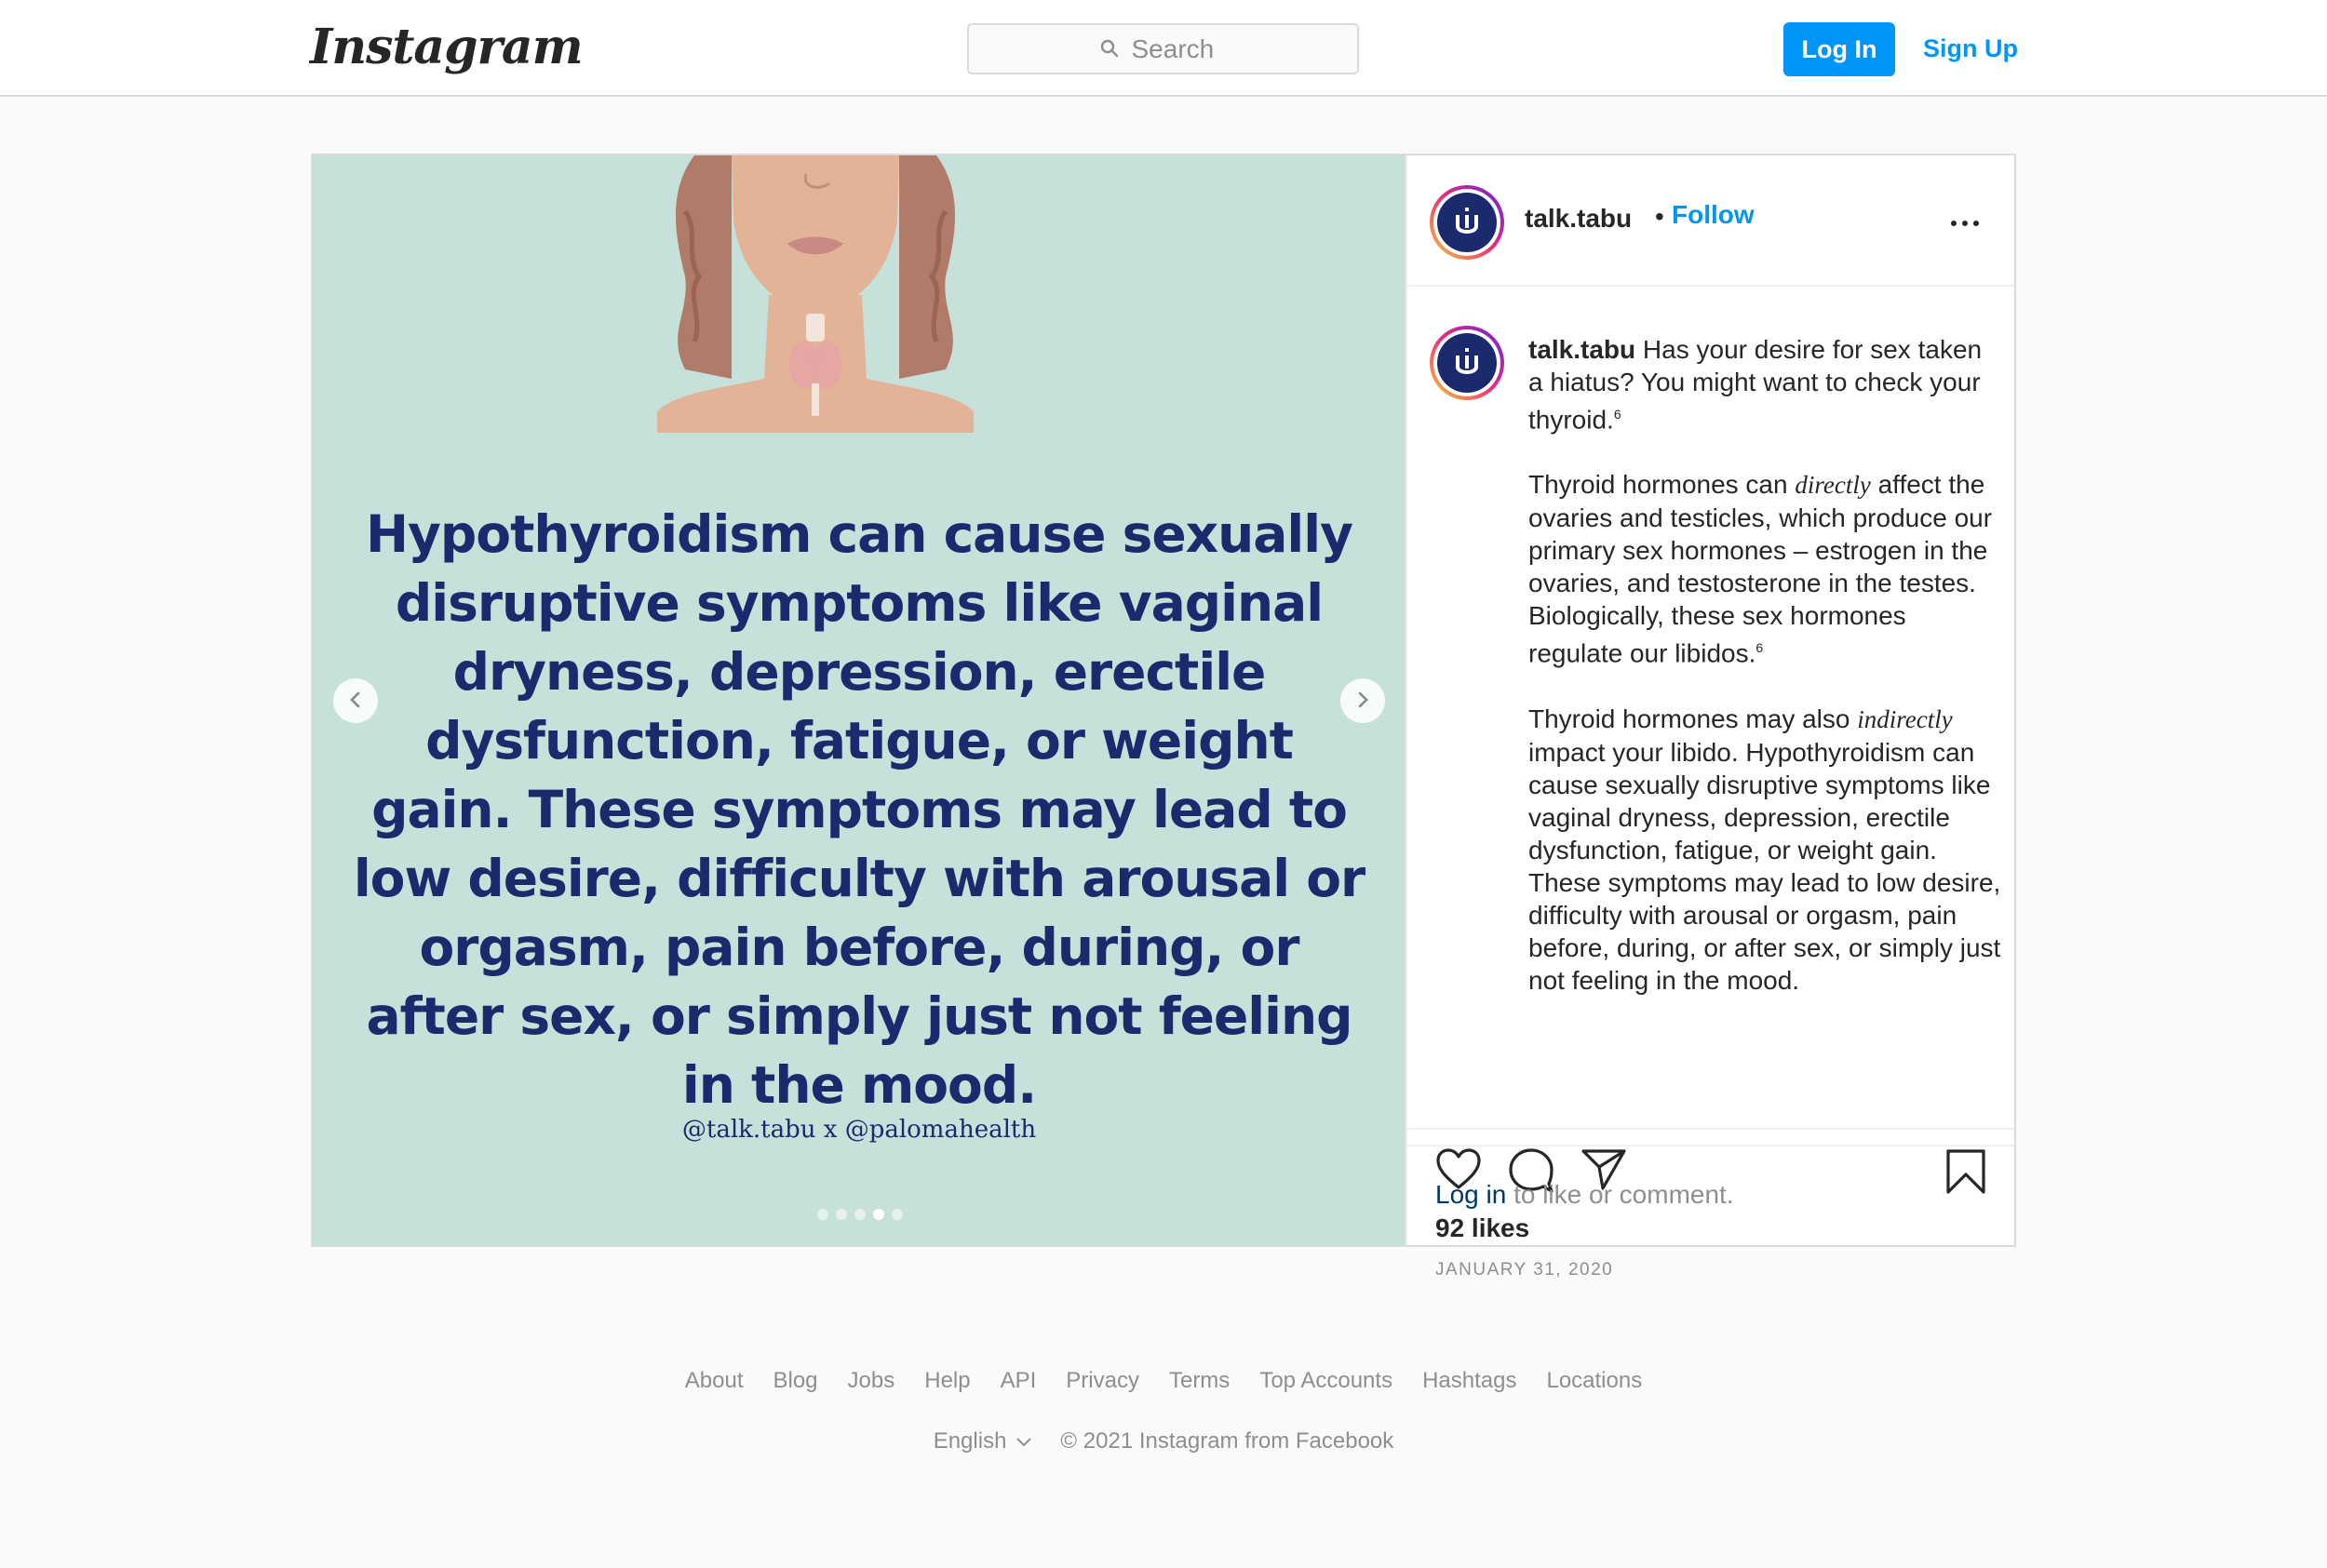  What do you see at coordinates (1713, 215) in the screenshot?
I see `follow-button: Follow` at bounding box center [1713, 215].